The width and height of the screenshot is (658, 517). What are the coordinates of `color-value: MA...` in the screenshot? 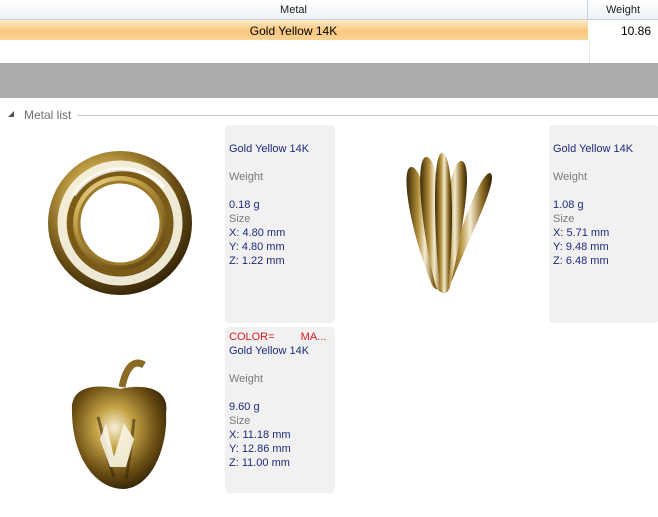 It's located at (313, 337).